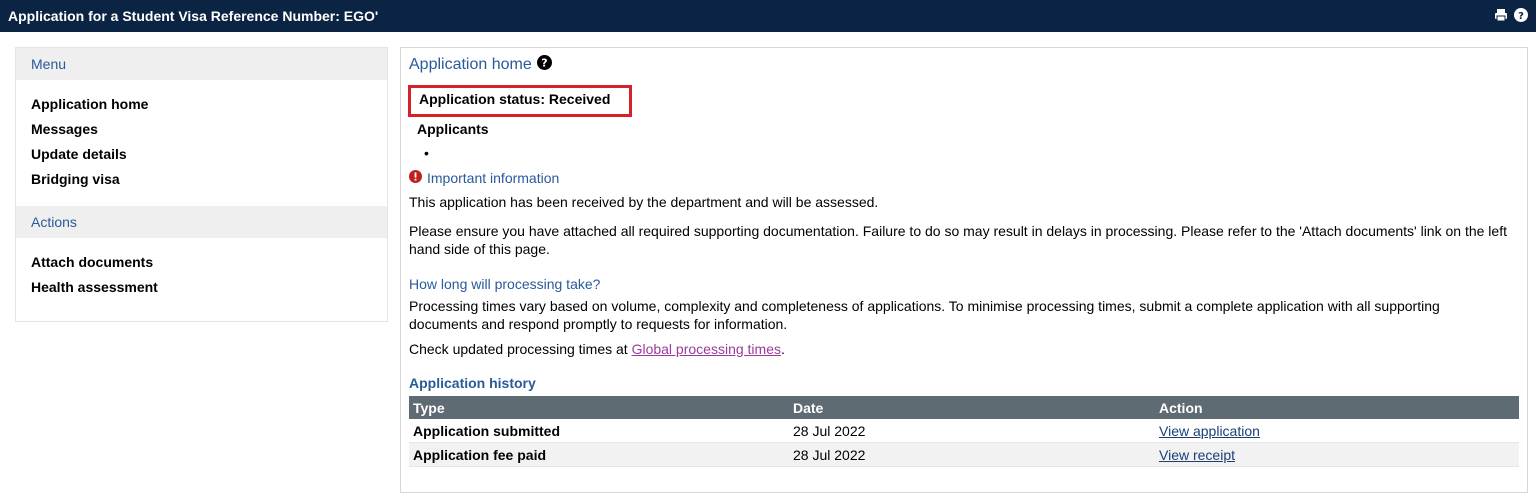  I want to click on row-type: Application submitted, so click(599, 431).